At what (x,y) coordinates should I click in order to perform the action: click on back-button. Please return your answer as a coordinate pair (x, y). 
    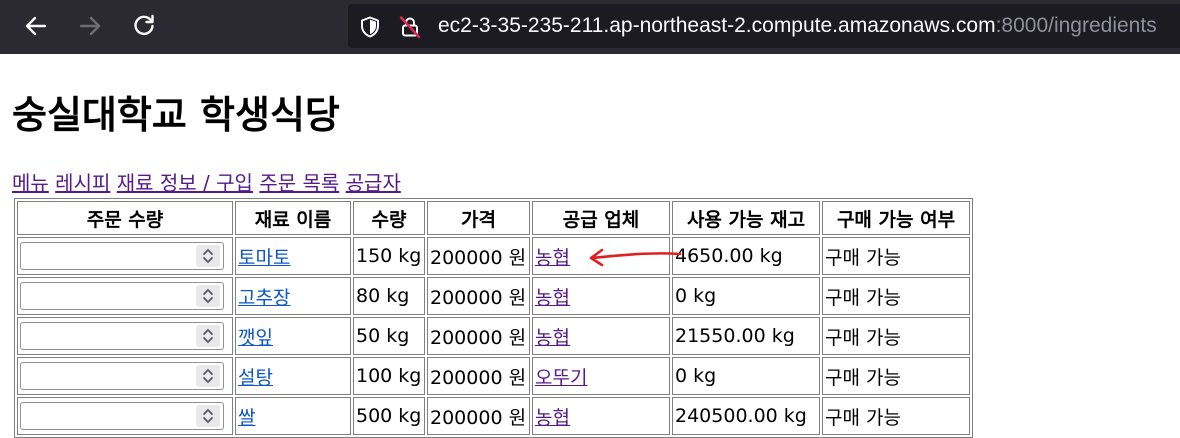
    Looking at the image, I should click on (36, 26).